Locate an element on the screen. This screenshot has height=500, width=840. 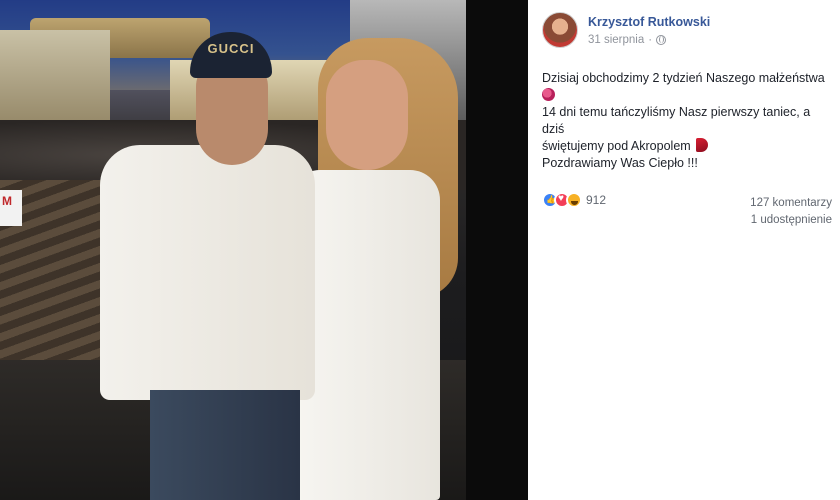
post-stats: 127 komentarzy 1 udostępnienie is located at coordinates (791, 212).